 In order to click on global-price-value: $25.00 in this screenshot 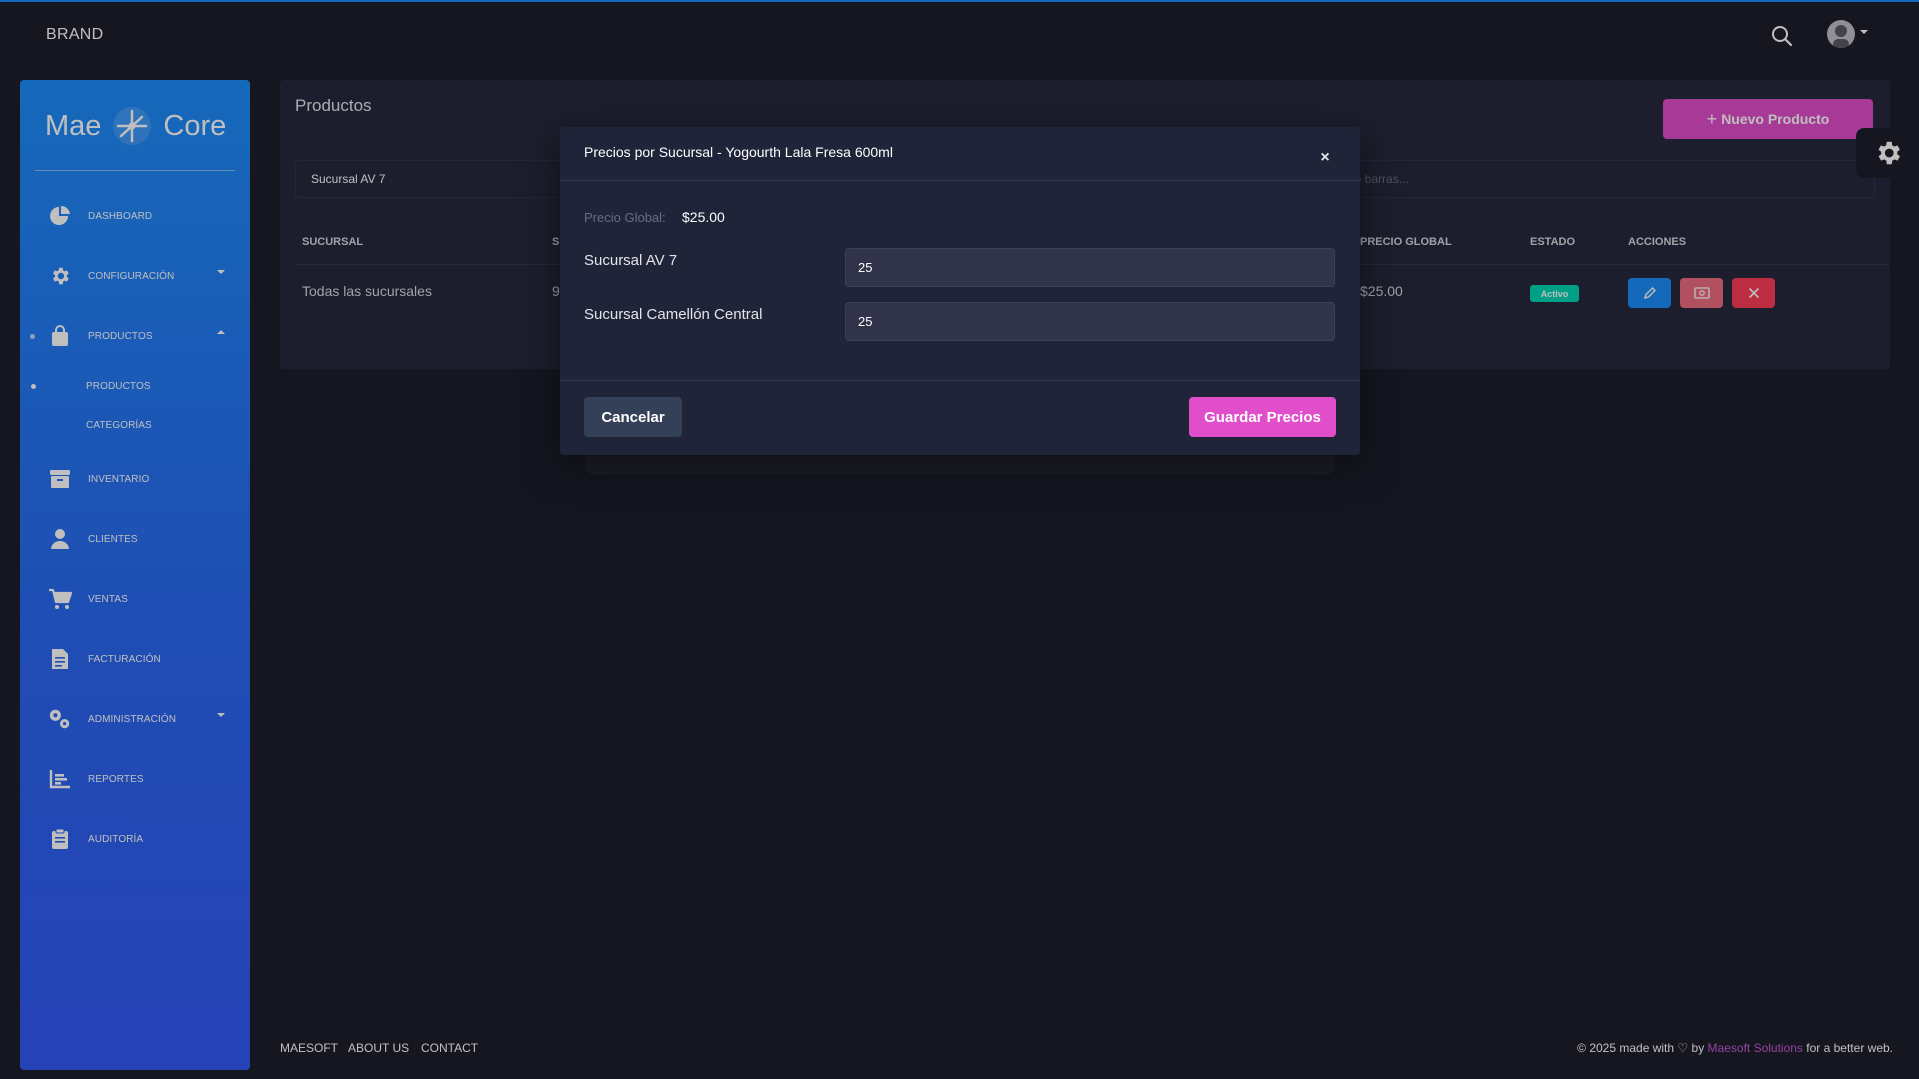, I will do `click(703, 217)`.